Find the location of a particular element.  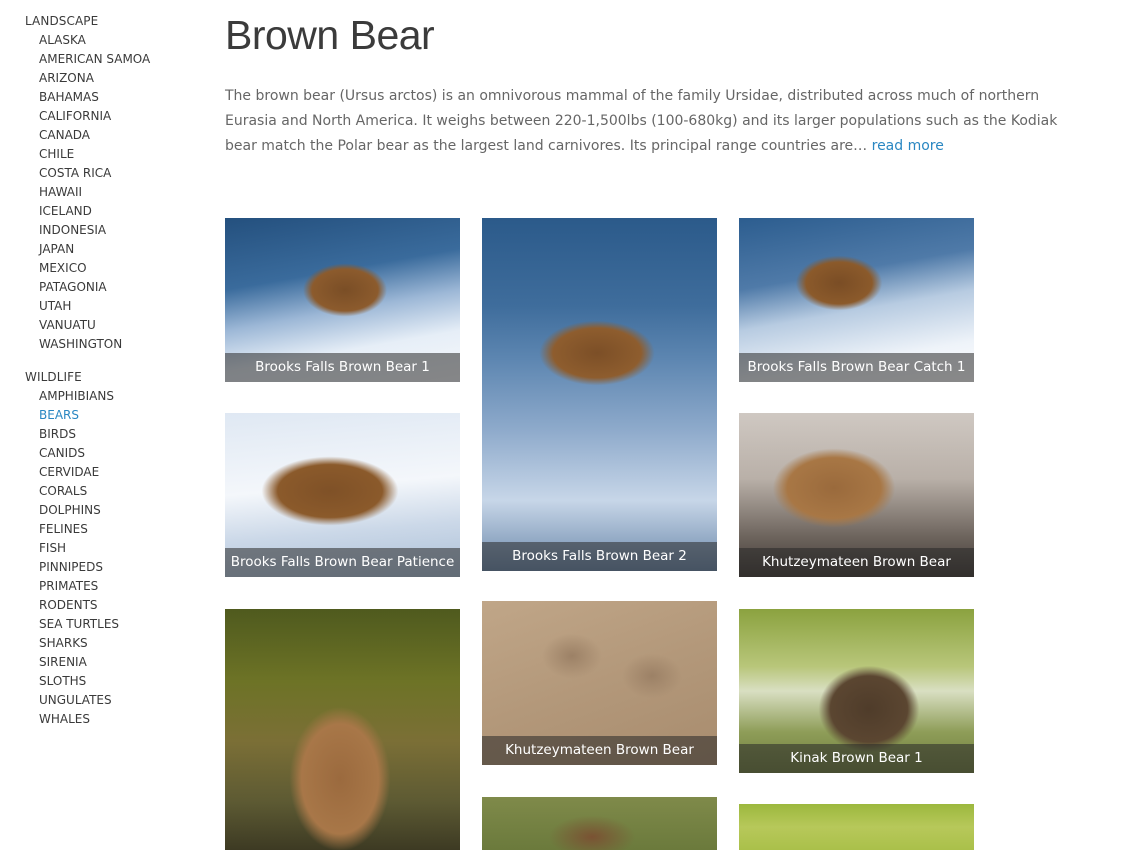

sidebar-item-washington: WASHINGTON is located at coordinates (115, 344).